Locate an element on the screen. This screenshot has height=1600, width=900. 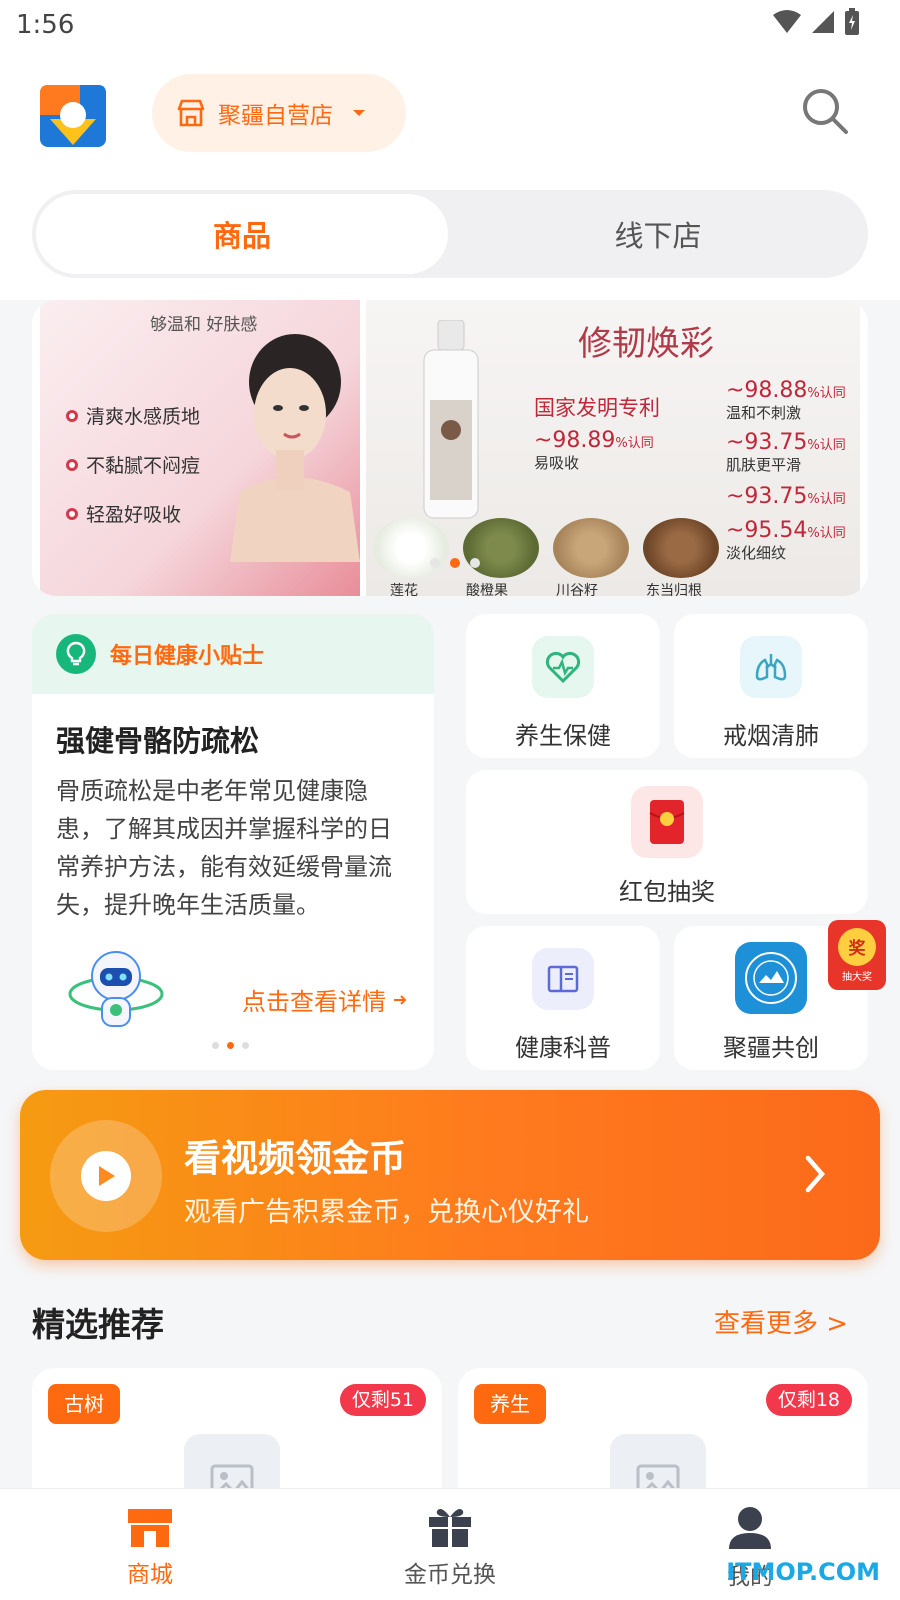
banner-left-panel: 够温和 好肤感 清爽水感质地 不黏腻不闷痘 轻盈好吸收 is located at coordinates (200, 448).